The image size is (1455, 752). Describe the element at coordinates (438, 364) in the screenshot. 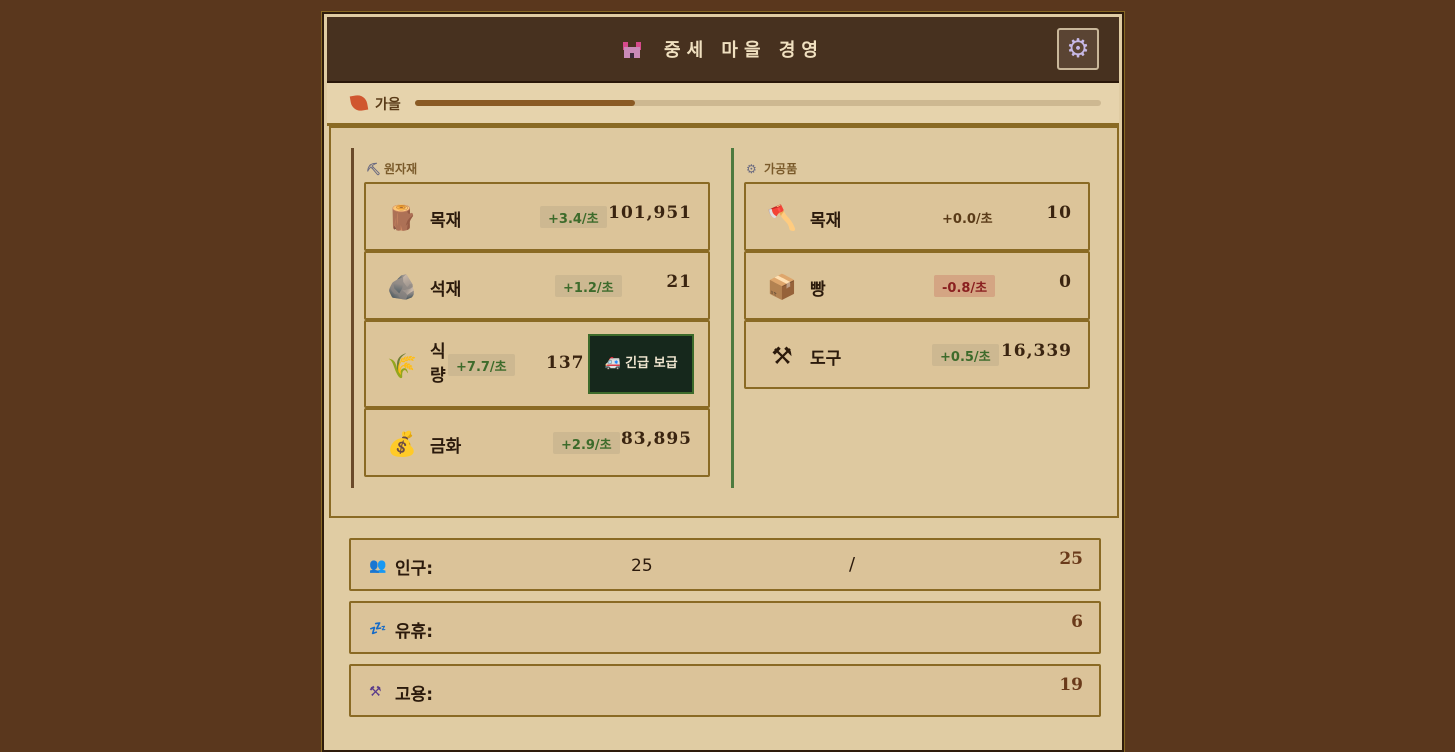

I see `resource-name: 식량` at that location.